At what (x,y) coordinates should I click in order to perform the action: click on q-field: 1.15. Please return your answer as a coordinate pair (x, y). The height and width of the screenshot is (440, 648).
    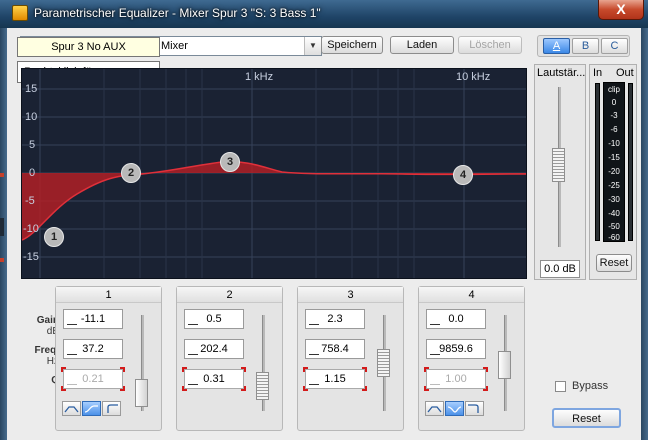
    Looking at the image, I should click on (335, 379).